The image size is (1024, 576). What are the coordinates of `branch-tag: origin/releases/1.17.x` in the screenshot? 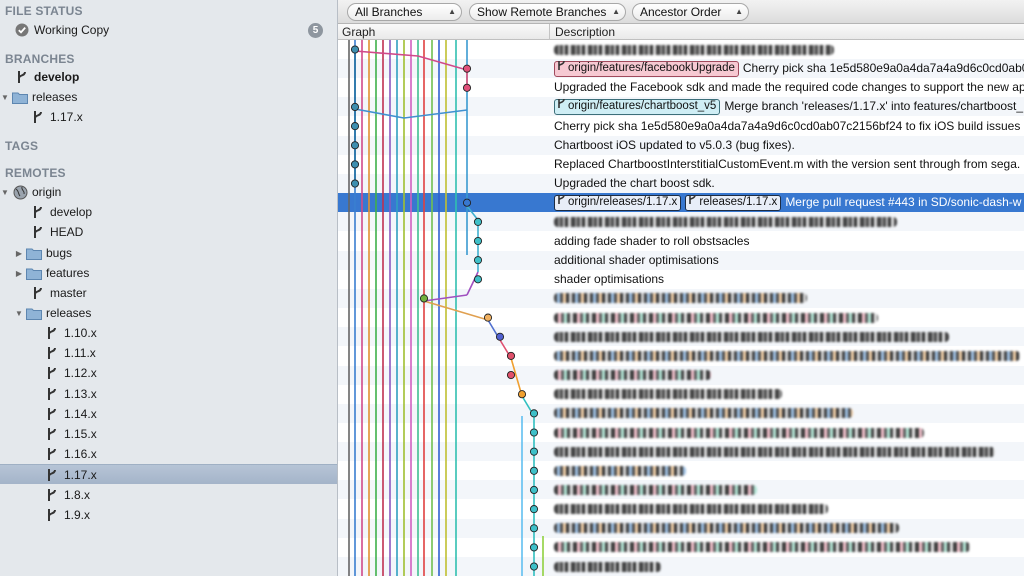 It's located at (618, 202).